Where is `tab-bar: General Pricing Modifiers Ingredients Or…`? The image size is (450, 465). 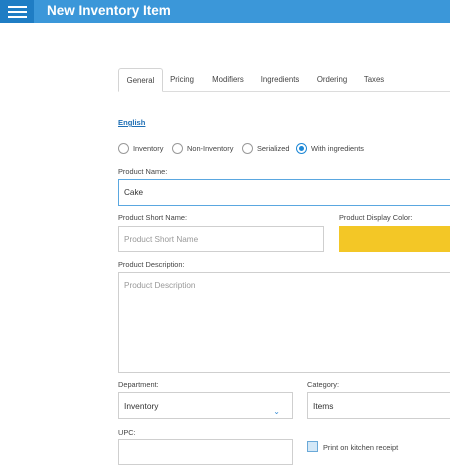 tab-bar: General Pricing Modifiers Ingredients Or… is located at coordinates (284, 80).